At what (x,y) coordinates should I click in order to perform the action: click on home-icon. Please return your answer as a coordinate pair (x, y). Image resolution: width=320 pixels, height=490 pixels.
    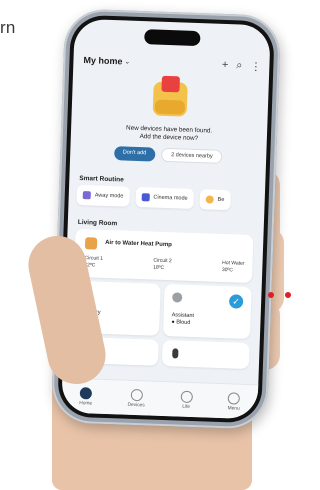
    Looking at the image, I should click on (86, 393).